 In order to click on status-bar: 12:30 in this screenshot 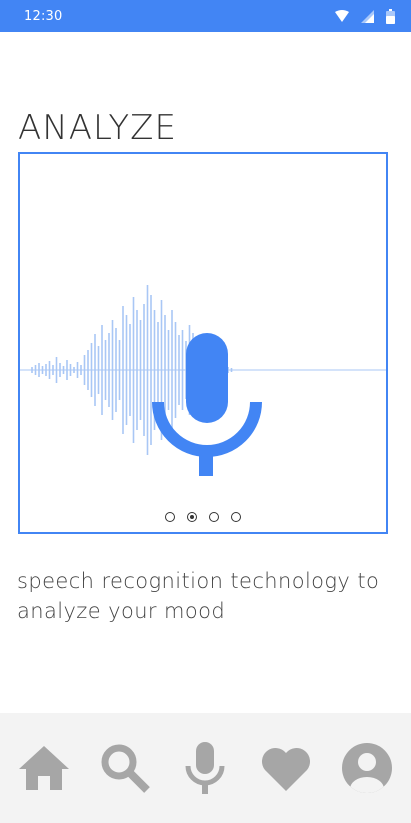, I will do `click(205, 16)`.